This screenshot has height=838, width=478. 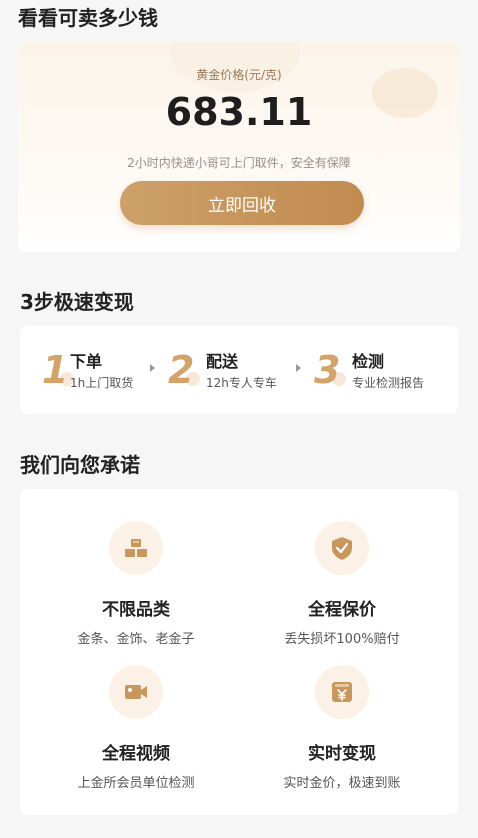 What do you see at coordinates (136, 548) in the screenshot?
I see `gold-bars-icon` at bounding box center [136, 548].